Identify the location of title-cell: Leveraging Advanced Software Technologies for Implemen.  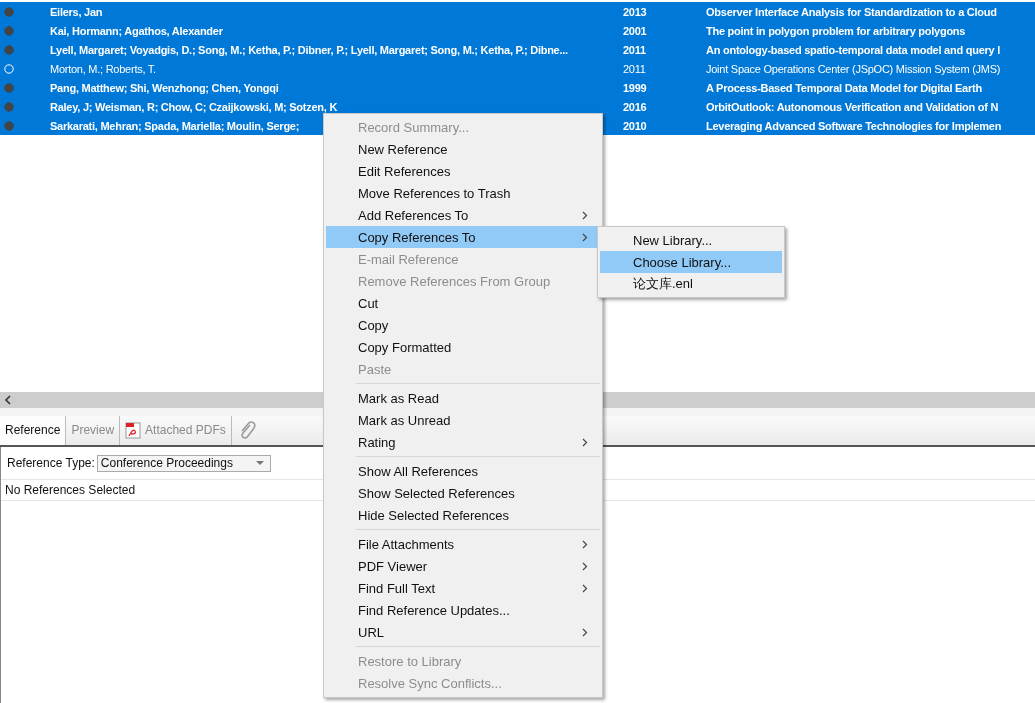
(854, 125).